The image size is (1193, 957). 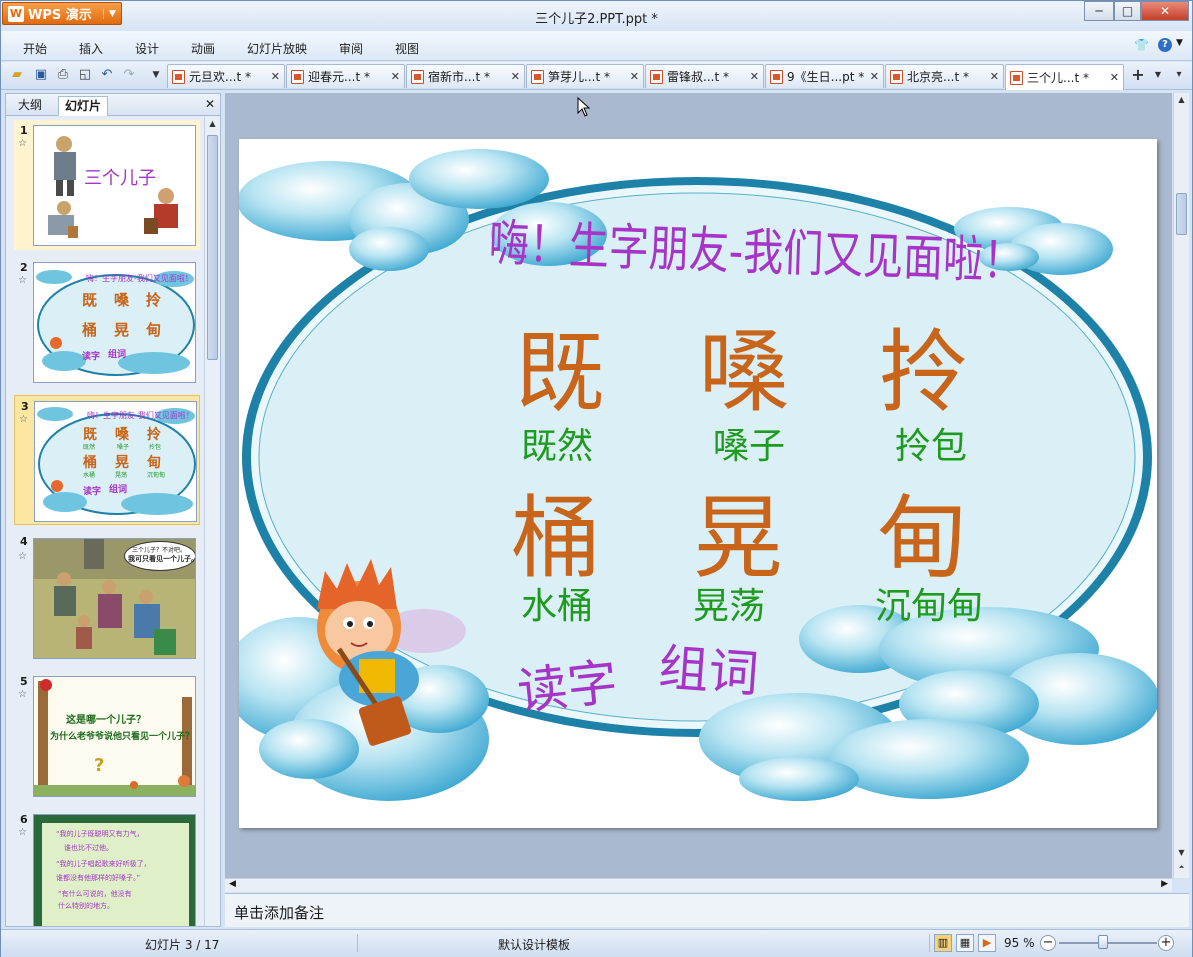 What do you see at coordinates (1048, 943) in the screenshot?
I see `zoom-out-button: −` at bounding box center [1048, 943].